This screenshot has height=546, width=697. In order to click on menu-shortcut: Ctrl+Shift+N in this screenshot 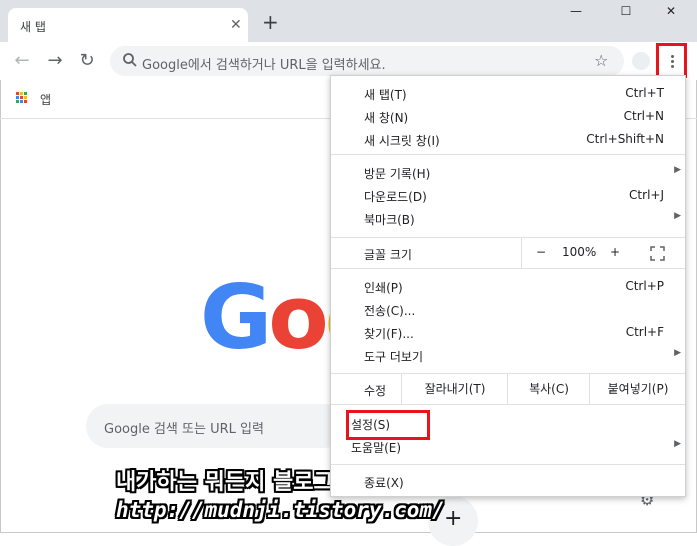, I will do `click(625, 139)`.